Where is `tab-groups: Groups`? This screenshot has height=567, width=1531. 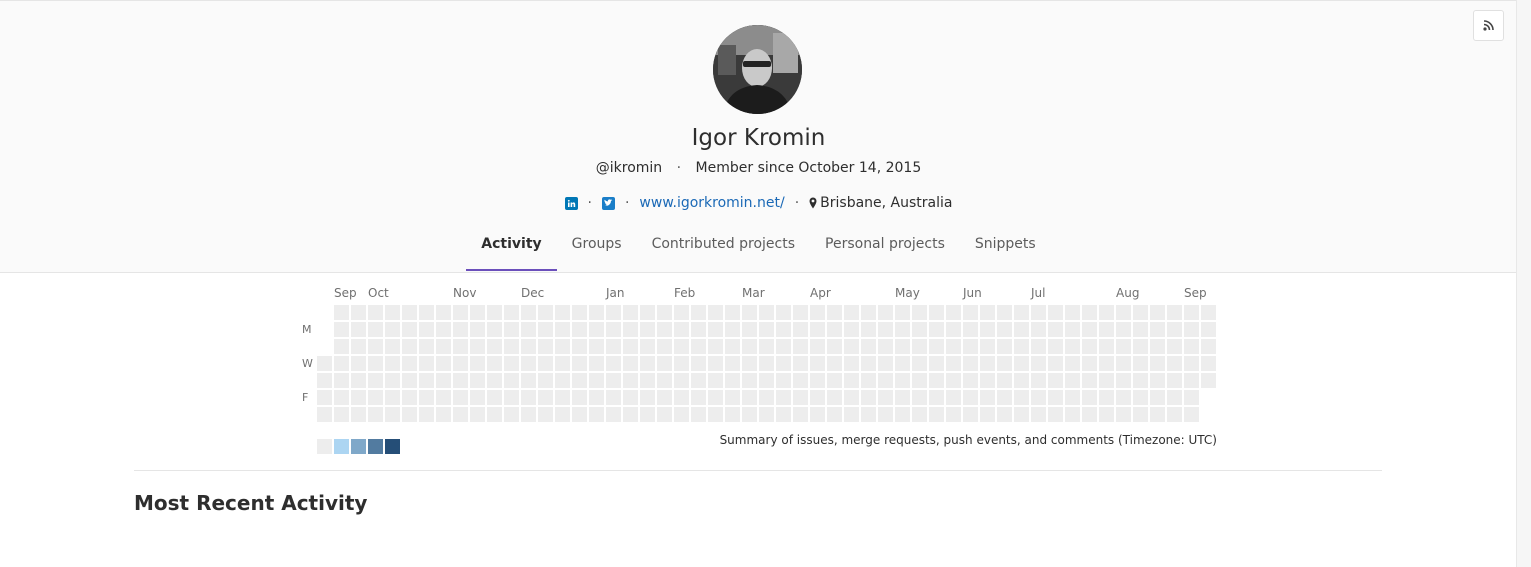
tab-groups: Groups is located at coordinates (597, 248).